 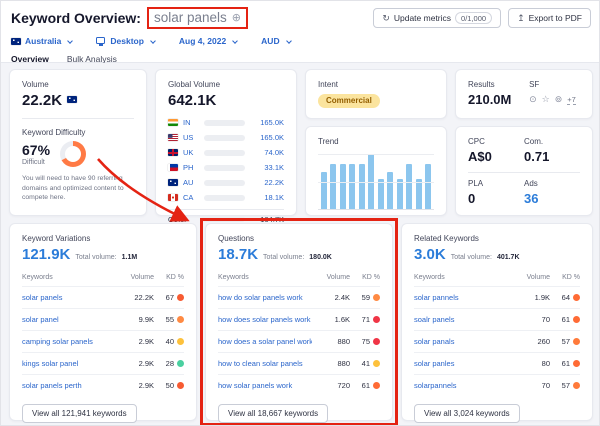 I want to click on country-row: AU 22.2K, so click(x=226, y=182).